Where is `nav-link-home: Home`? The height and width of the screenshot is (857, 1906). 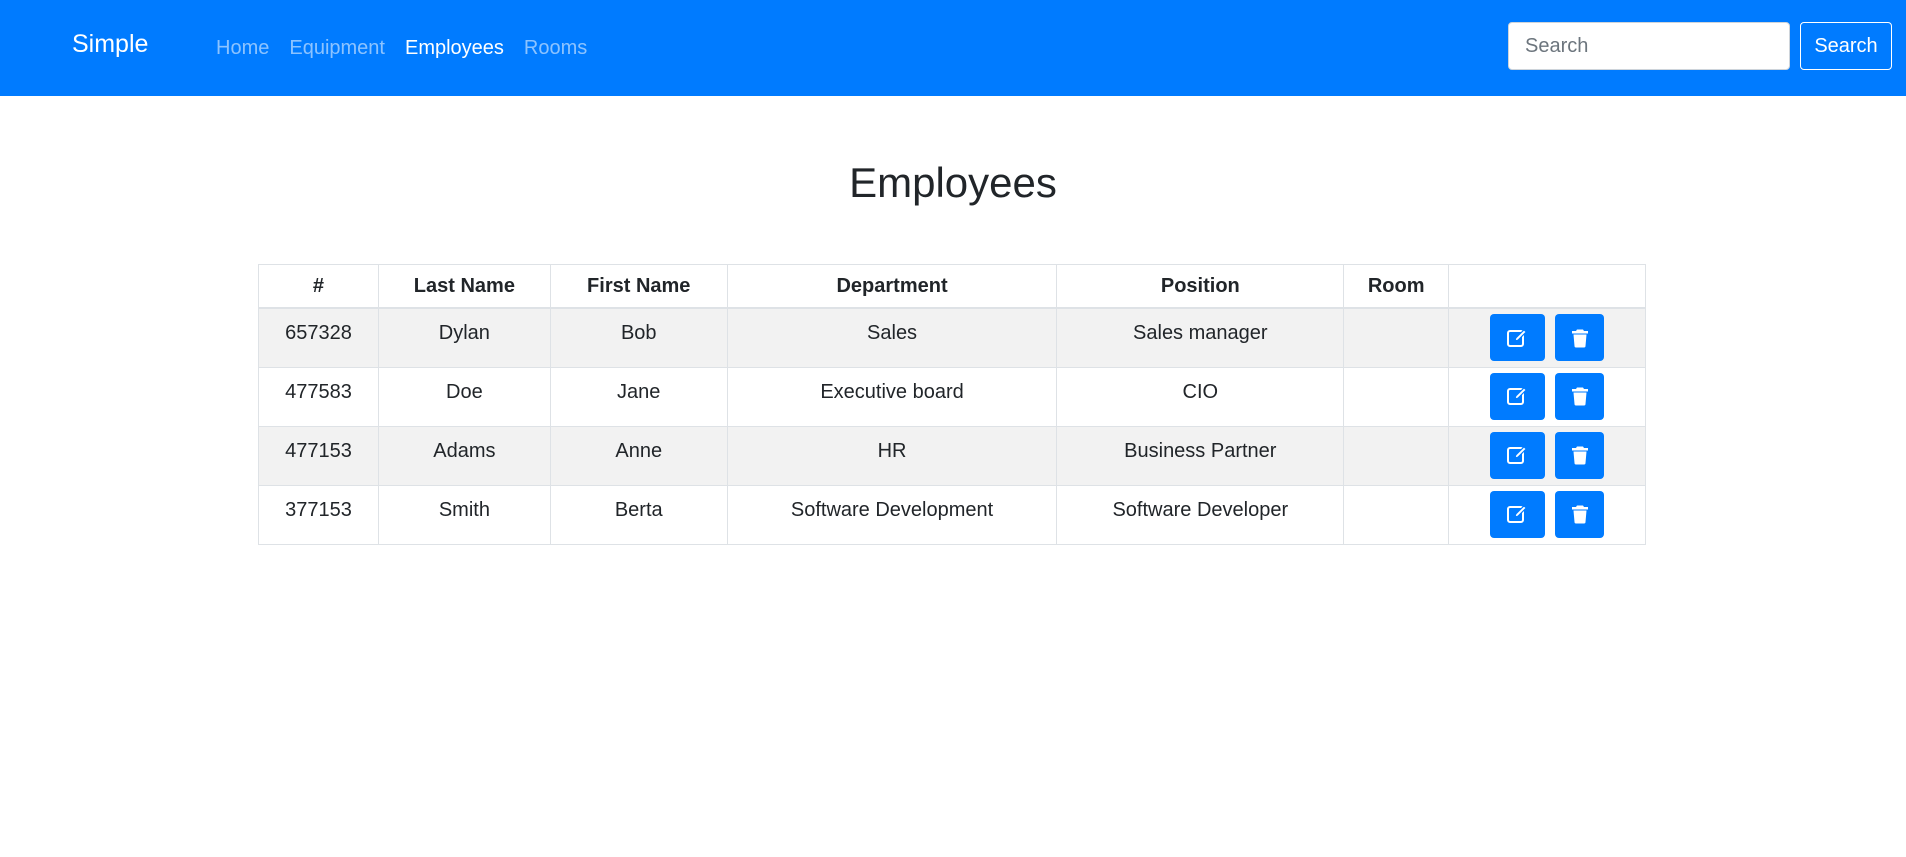 nav-link-home: Home is located at coordinates (242, 48).